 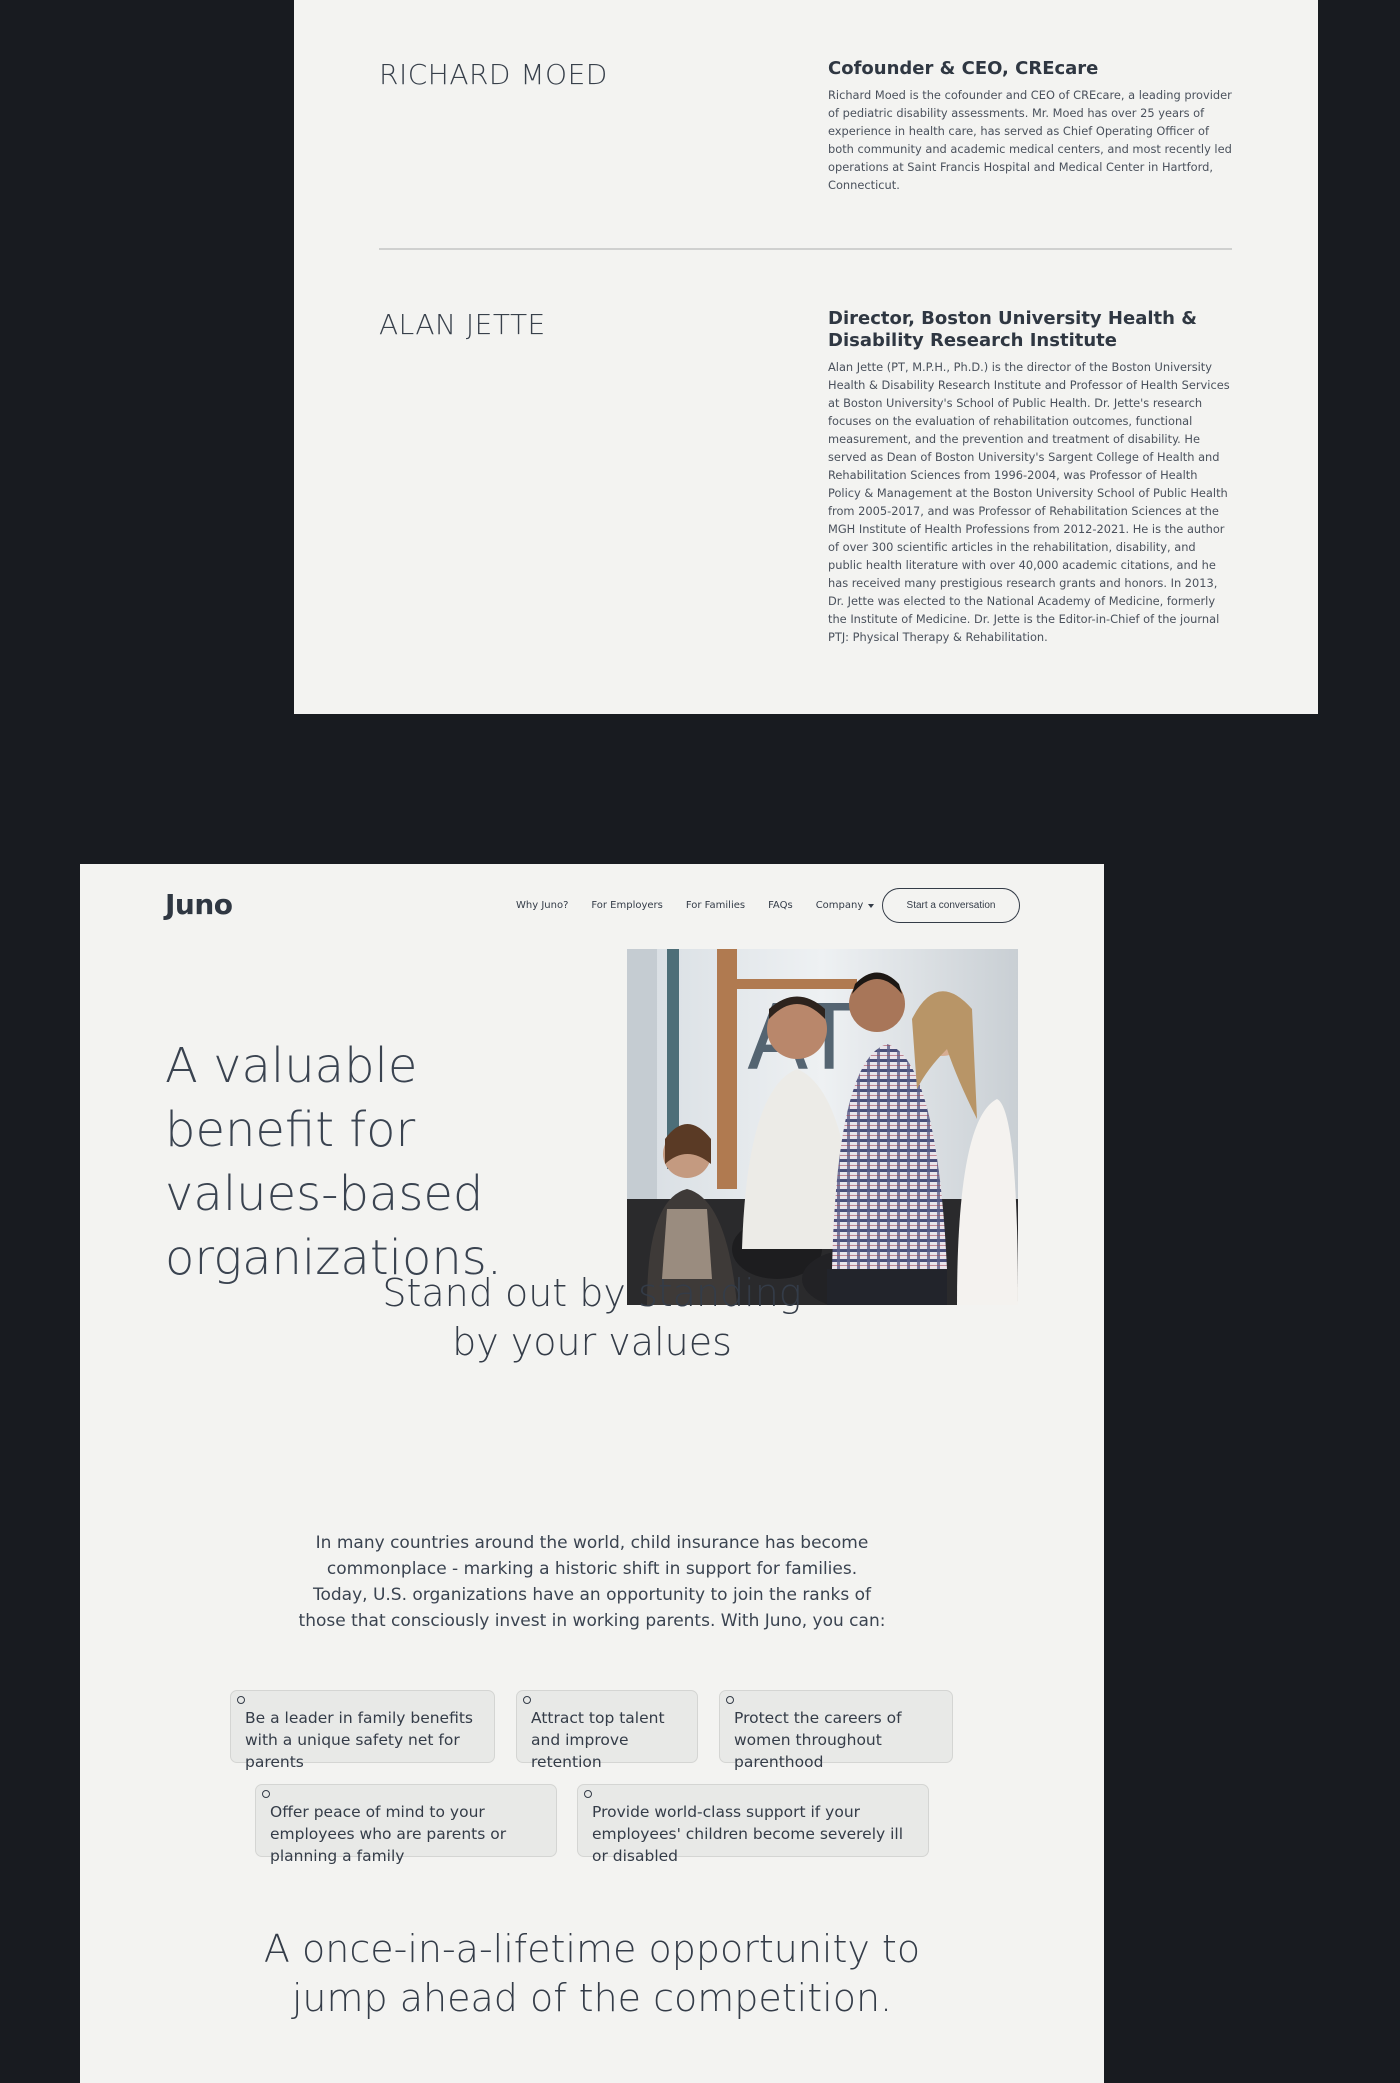 What do you see at coordinates (805, 249) in the screenshot?
I see `divider` at bounding box center [805, 249].